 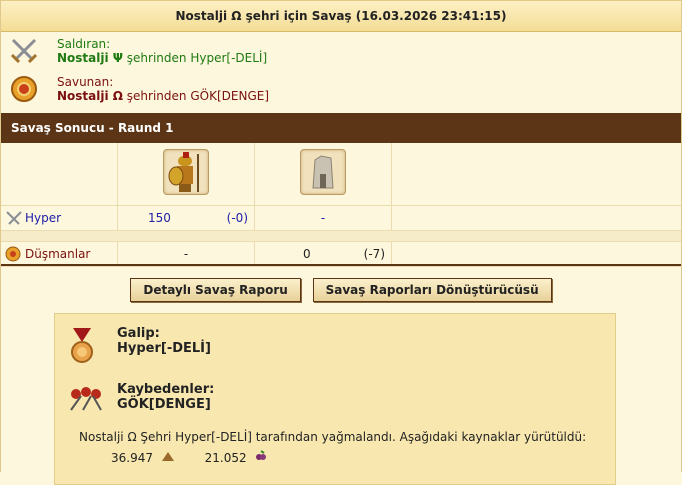 I want to click on defender-player: GÖK[DENGE], so click(x=229, y=96).